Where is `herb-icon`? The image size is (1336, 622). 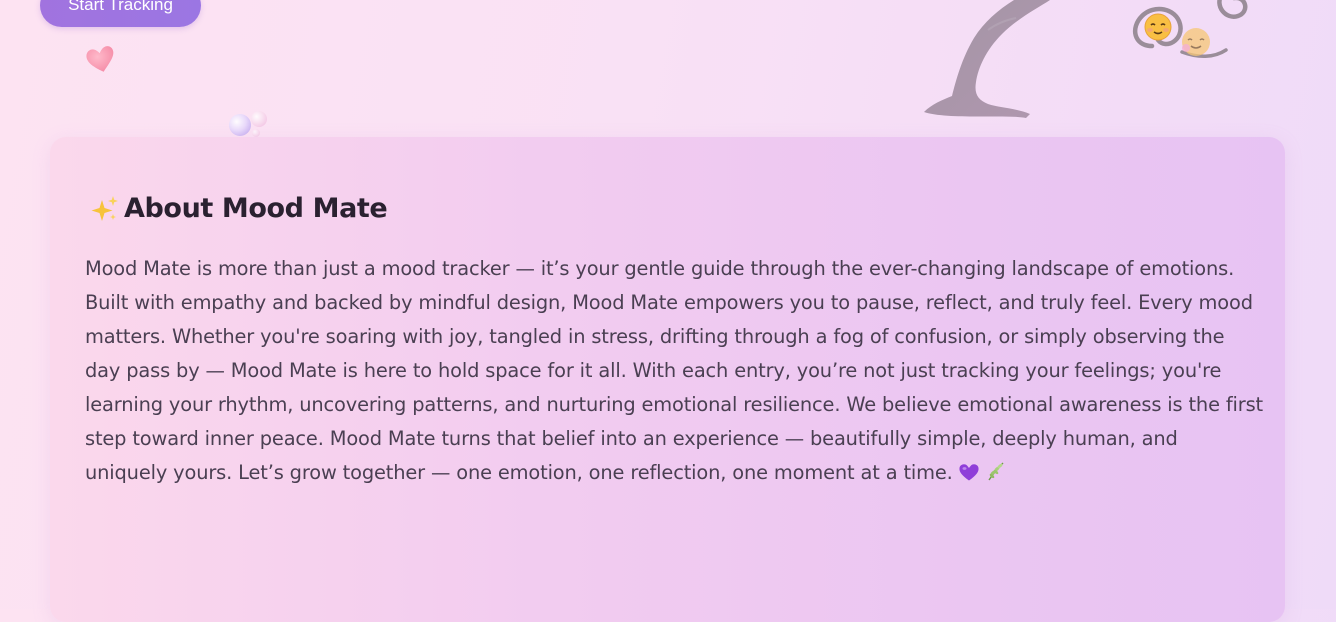 herb-icon is located at coordinates (996, 471).